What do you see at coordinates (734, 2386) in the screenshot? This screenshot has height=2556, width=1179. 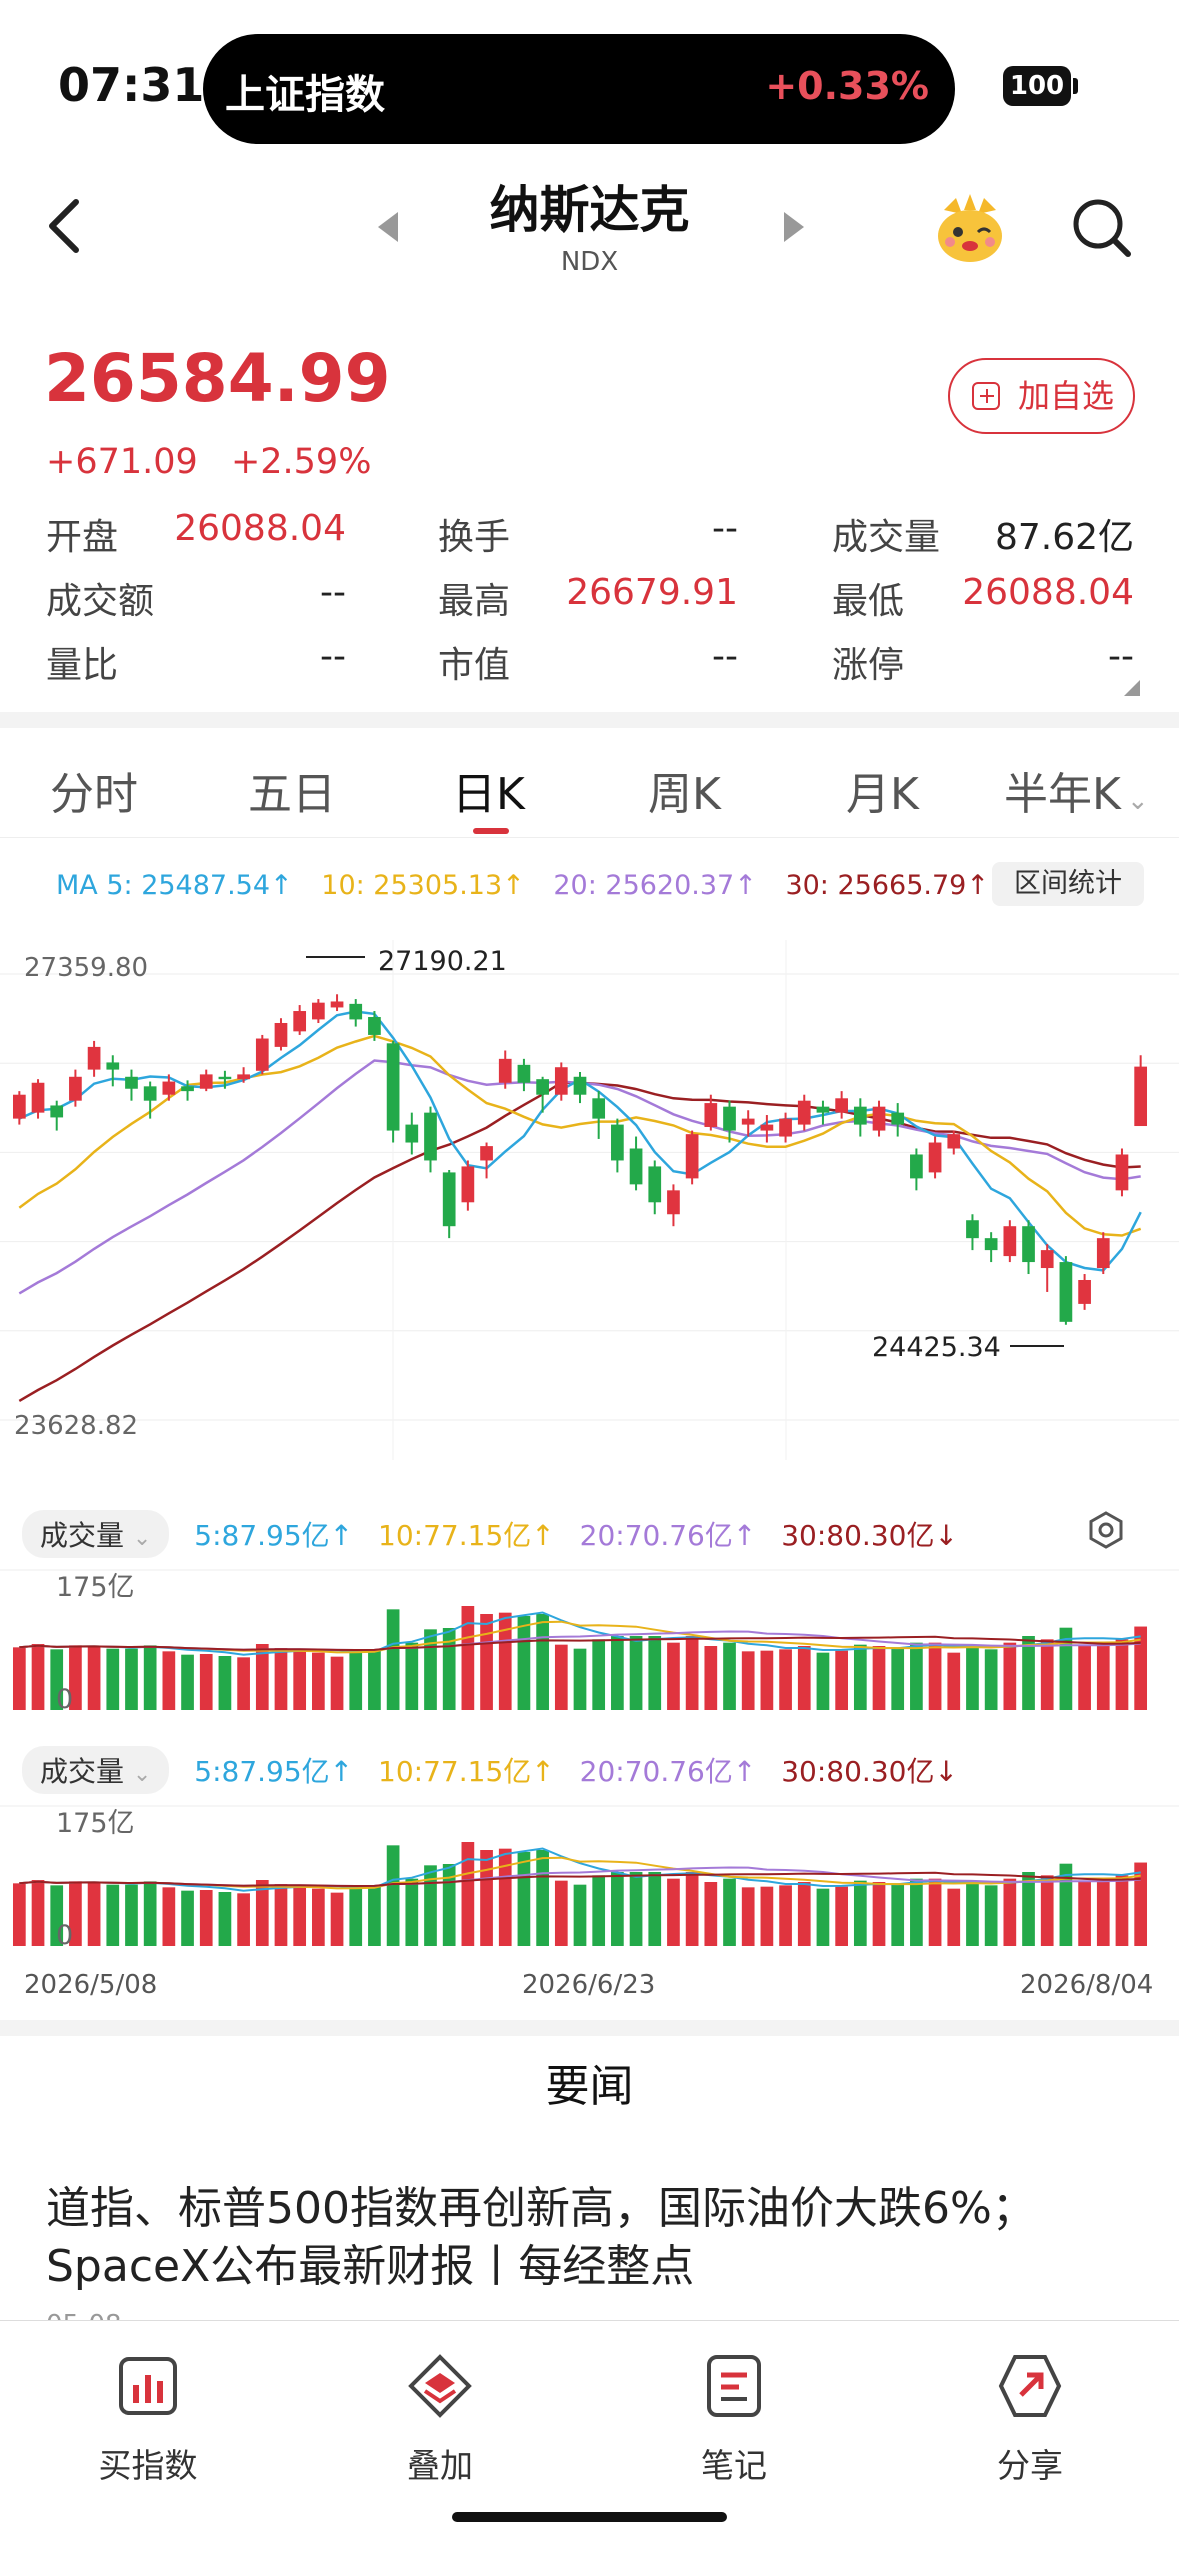 I see `note-icon` at bounding box center [734, 2386].